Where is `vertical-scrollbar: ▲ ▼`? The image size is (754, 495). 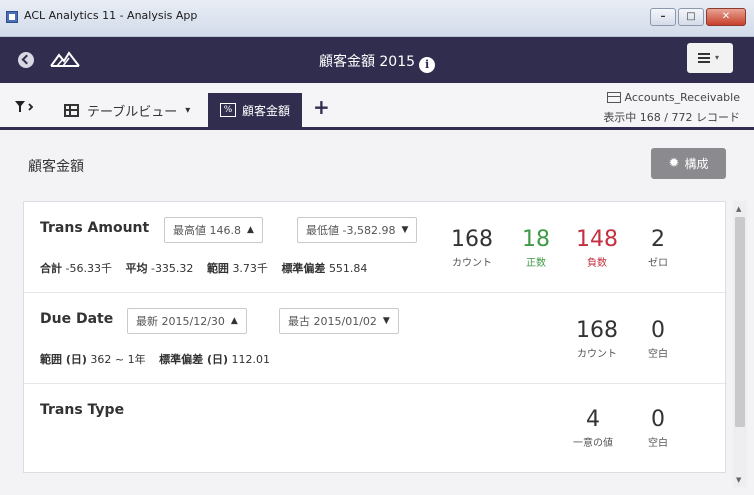
vertical-scrollbar: ▲ ▼ is located at coordinates (740, 344).